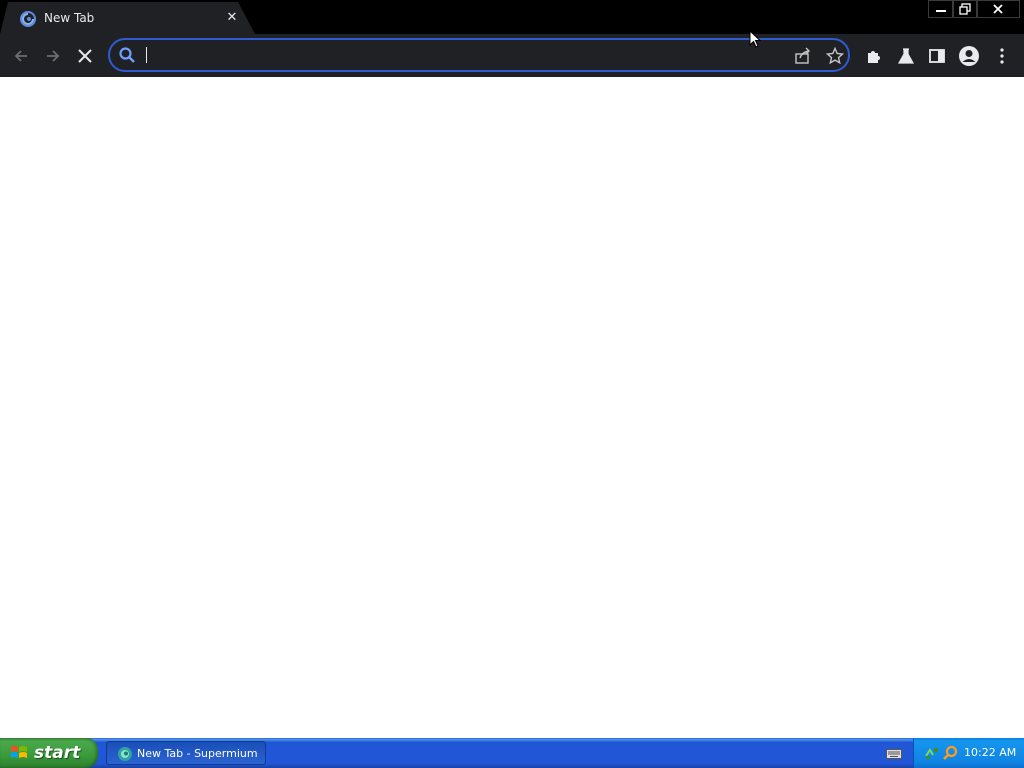 The width and height of the screenshot is (1024, 768). I want to click on side-panel-icon, so click(937, 56).